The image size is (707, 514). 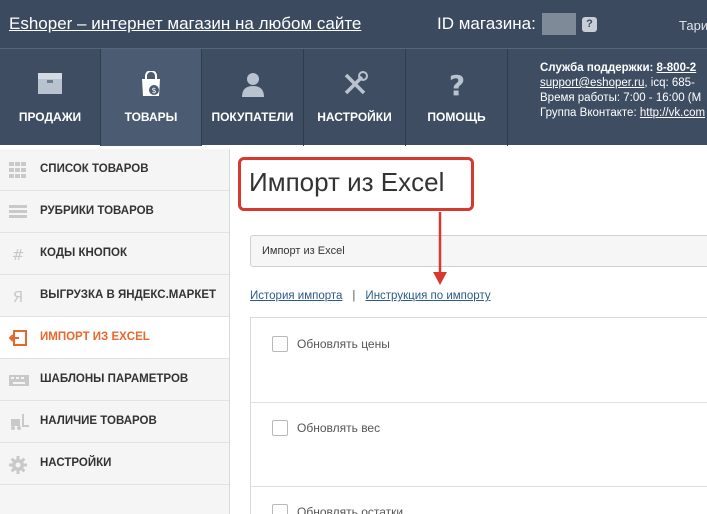 I want to click on gear-icon, so click(x=18, y=465).